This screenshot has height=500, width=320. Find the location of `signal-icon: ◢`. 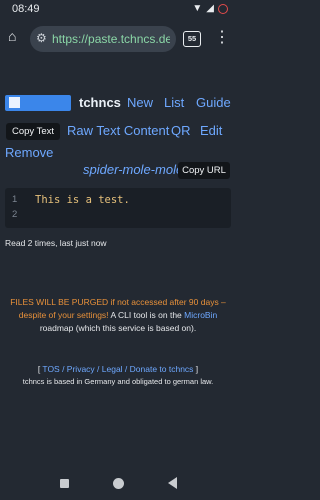

signal-icon: ◢ is located at coordinates (210, 8).